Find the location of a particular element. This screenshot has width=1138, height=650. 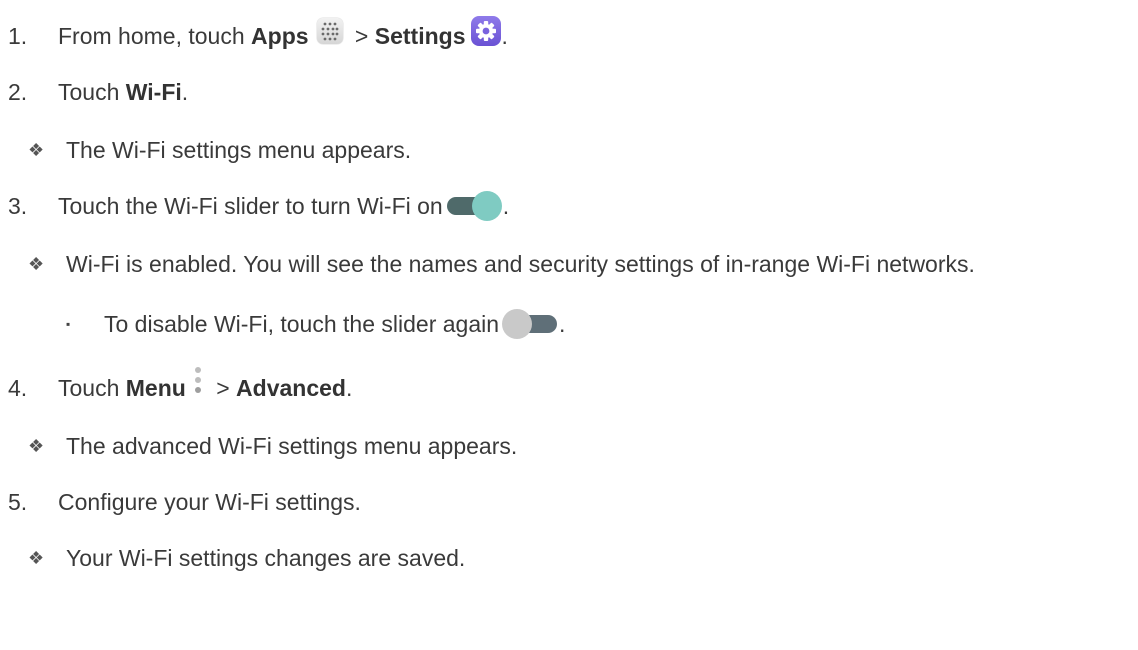

toggle-off-icon is located at coordinates (530, 324).